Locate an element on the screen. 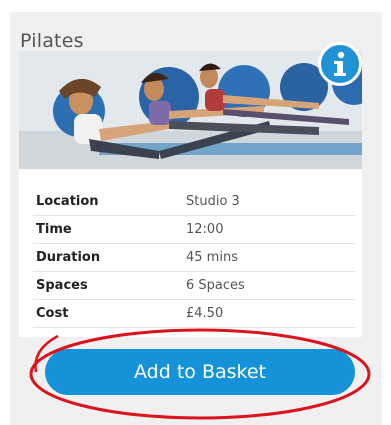  add-to-basket-button: Add to Basket is located at coordinates (200, 372).